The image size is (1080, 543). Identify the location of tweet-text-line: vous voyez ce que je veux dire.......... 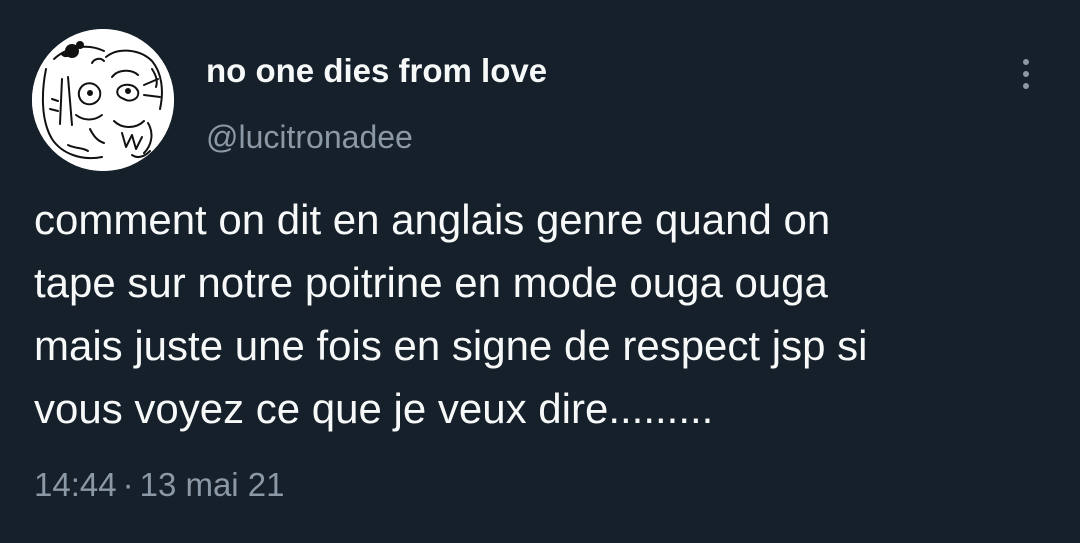
(374, 408).